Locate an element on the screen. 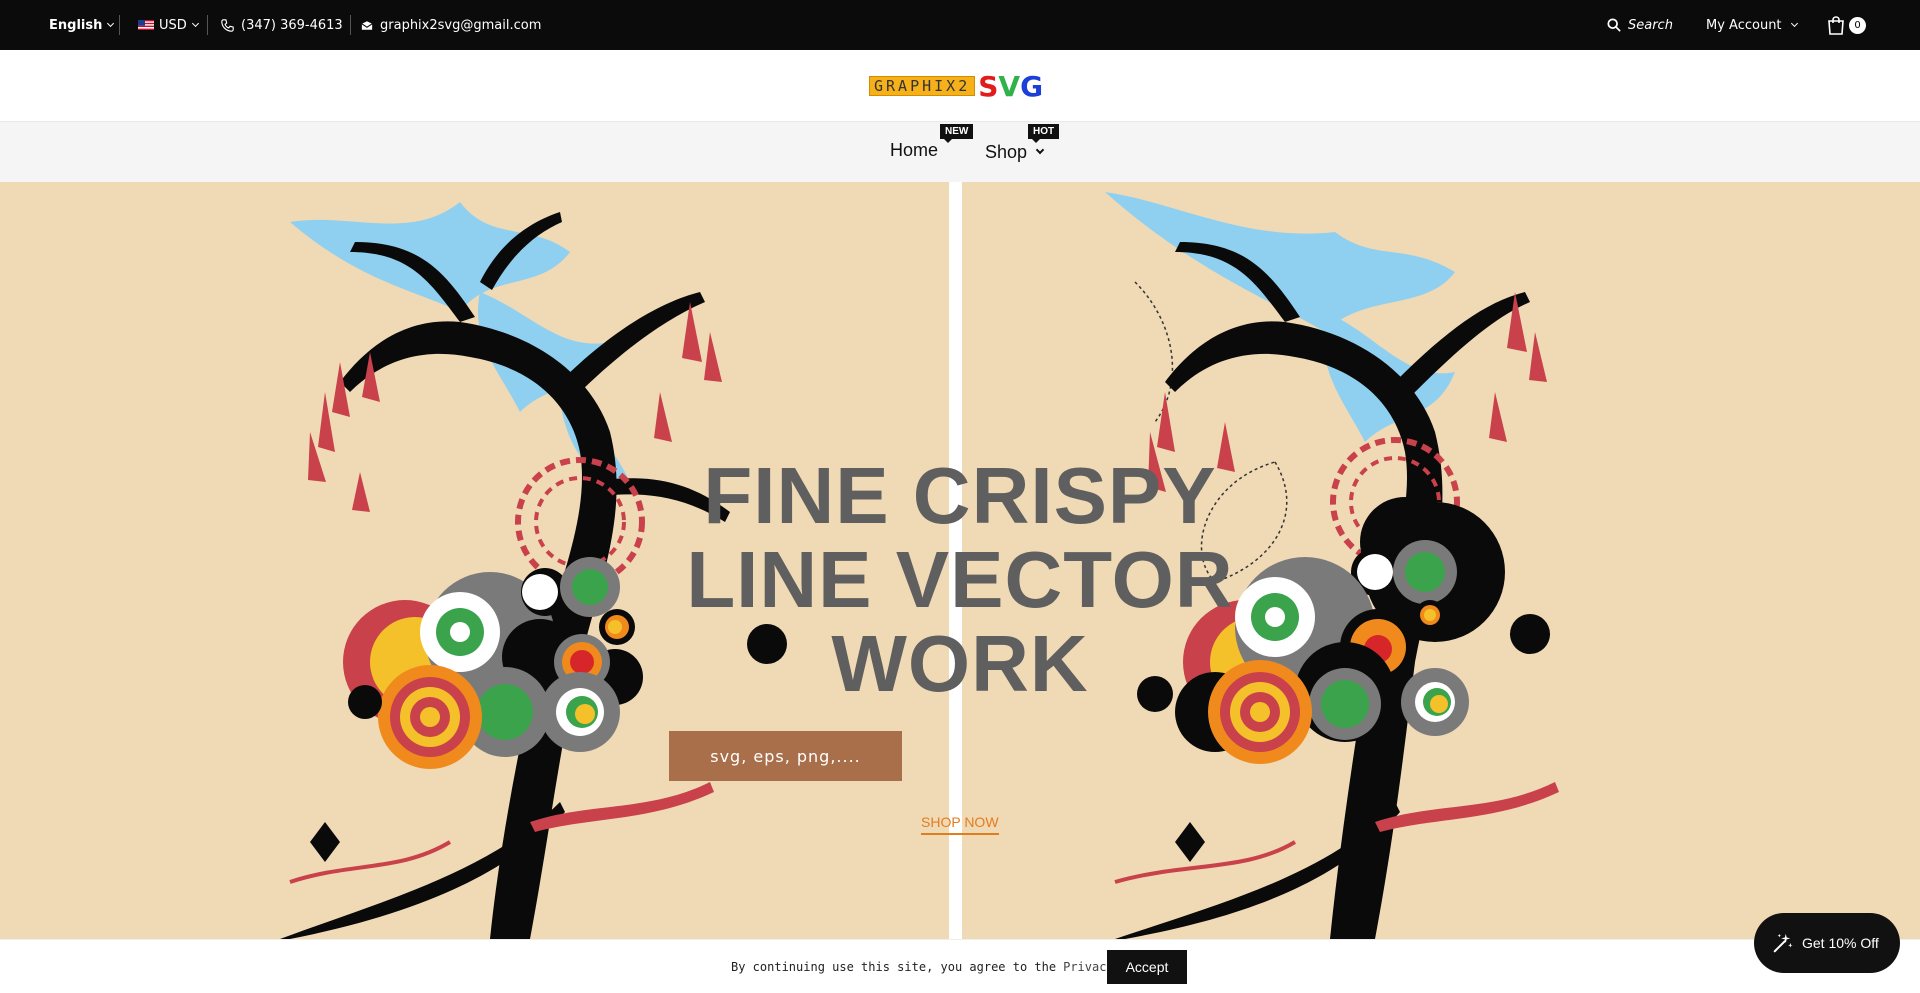 This screenshot has width=1920, height=993. hero-title-line: LINE VECTOR is located at coordinates (960, 579).